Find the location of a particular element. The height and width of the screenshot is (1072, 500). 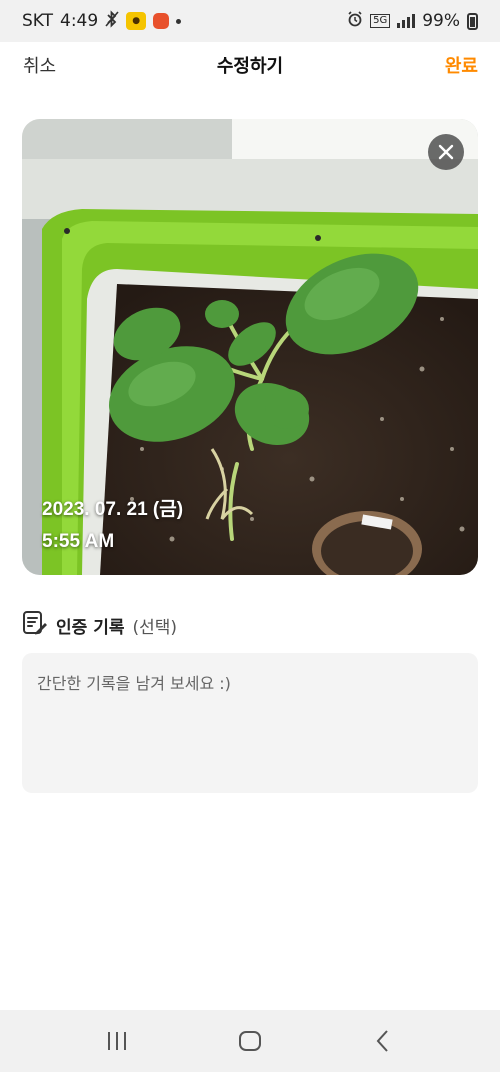

bluetooth-off-icon is located at coordinates (112, 21).